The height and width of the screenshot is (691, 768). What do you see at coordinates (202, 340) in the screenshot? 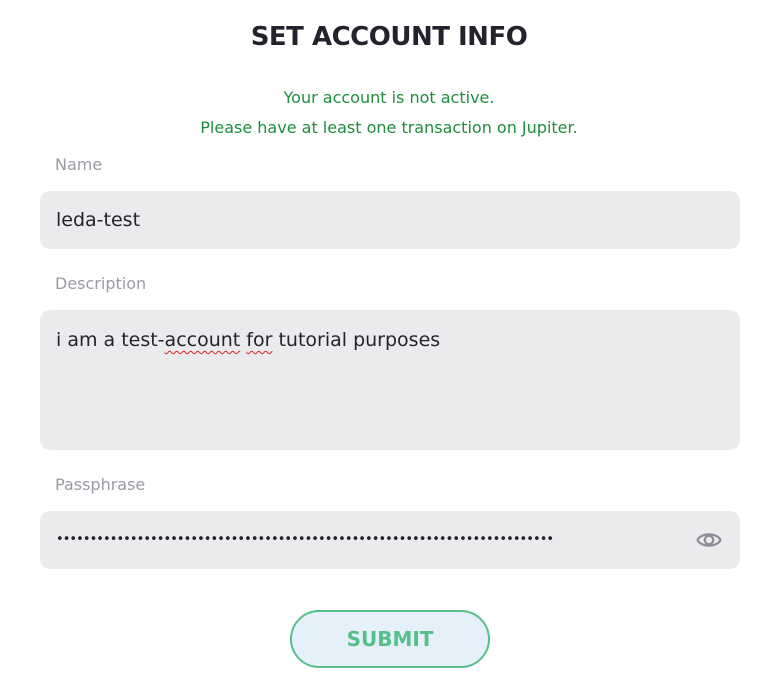
I see `spellcheck-word-account: account` at bounding box center [202, 340].